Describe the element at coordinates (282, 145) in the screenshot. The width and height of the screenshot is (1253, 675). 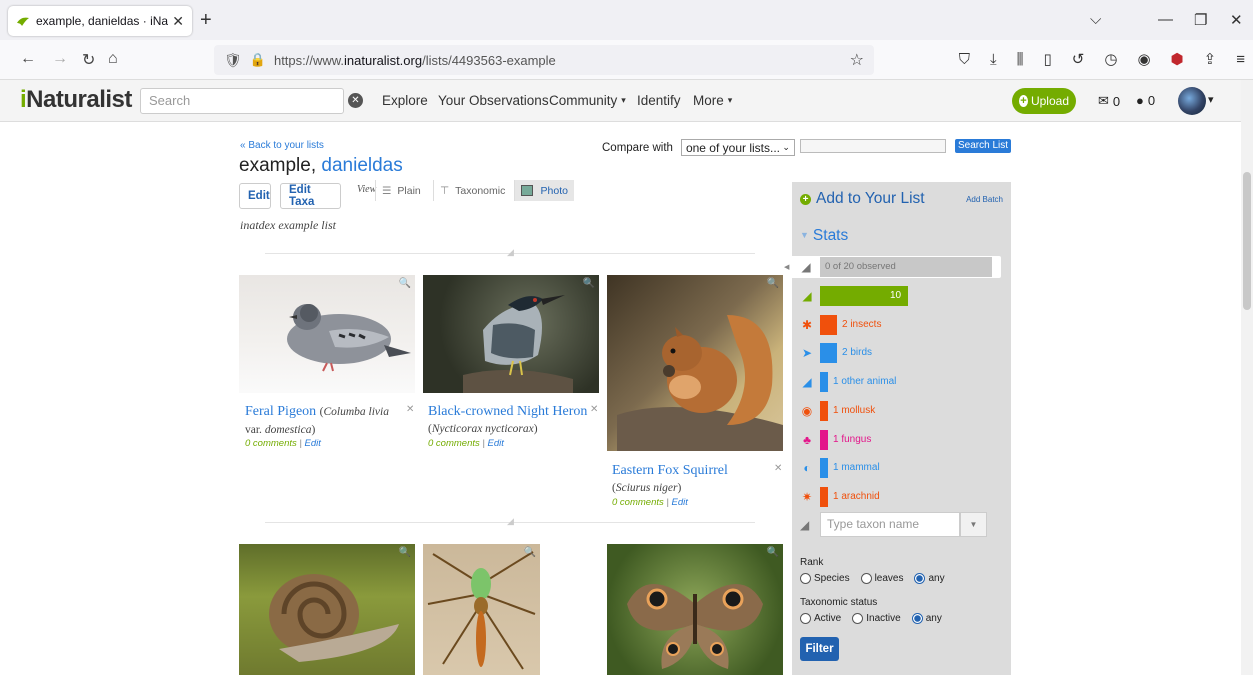
I see `back-to-lists-link: « Back to your lists` at that location.